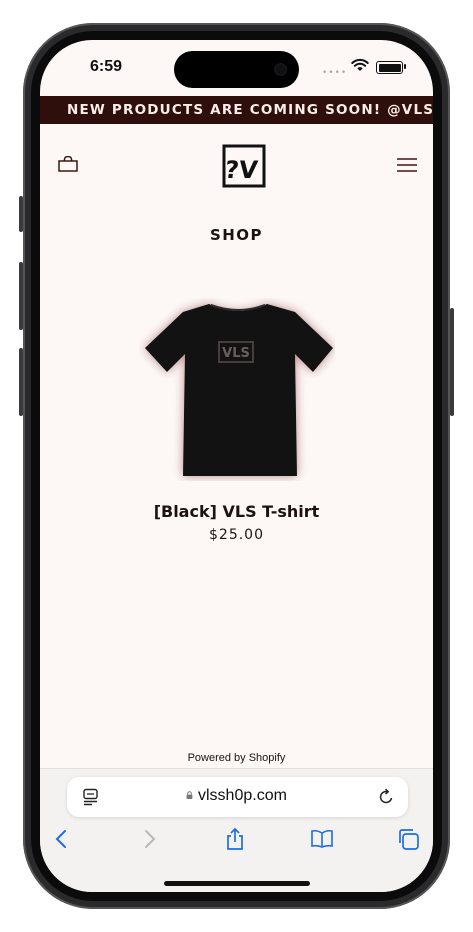 The image size is (473, 932). I want to click on camera-icon, so click(280, 69).